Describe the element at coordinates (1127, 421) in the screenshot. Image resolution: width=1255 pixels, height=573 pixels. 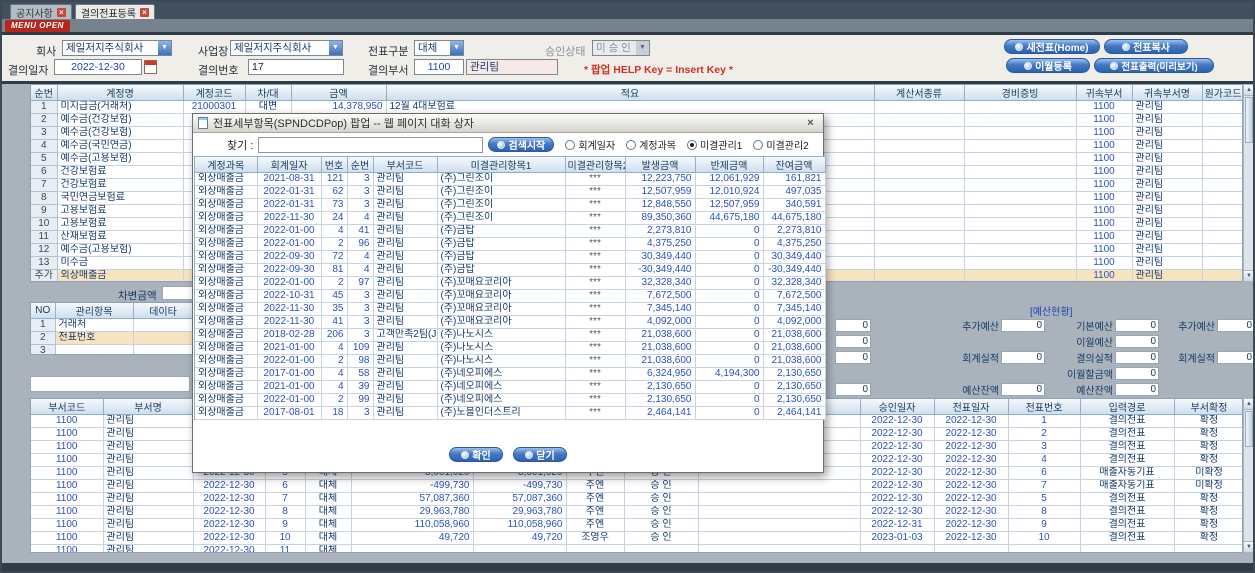
I see `table-cell: 결의전표` at that location.